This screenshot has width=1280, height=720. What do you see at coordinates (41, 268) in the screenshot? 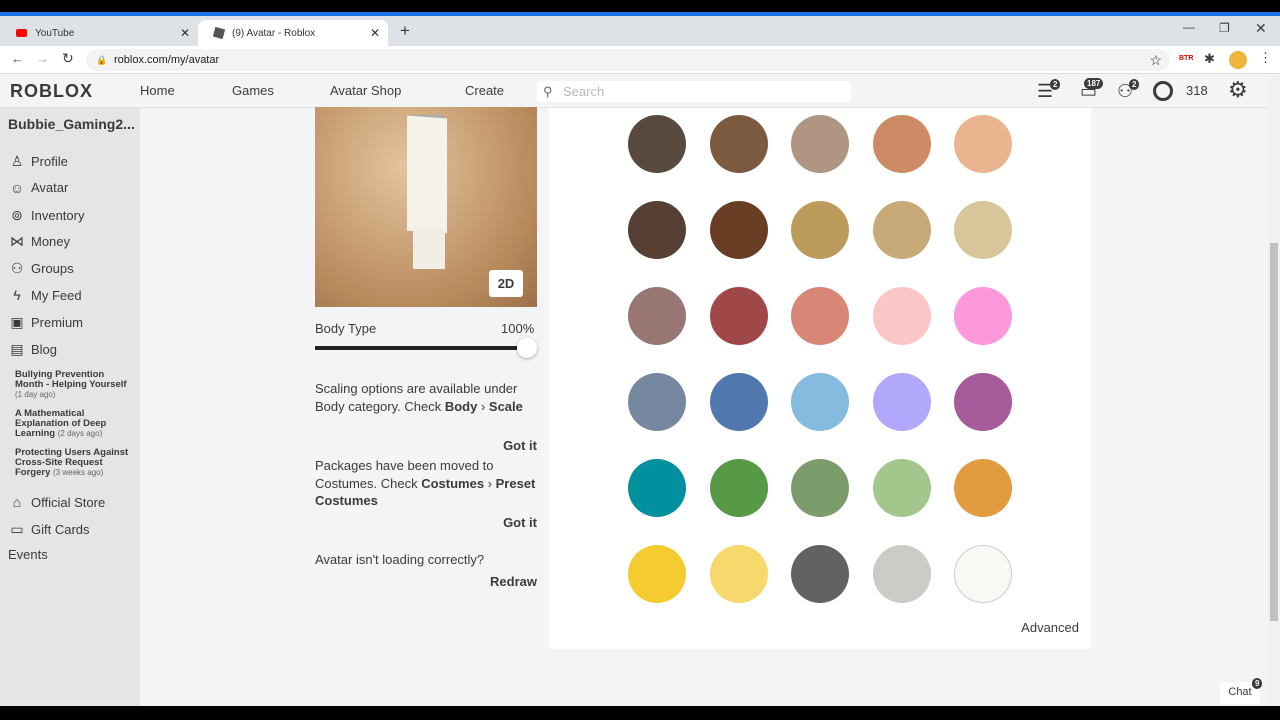
I see `sidebar-item-groups: ⚇ Groups` at bounding box center [41, 268].